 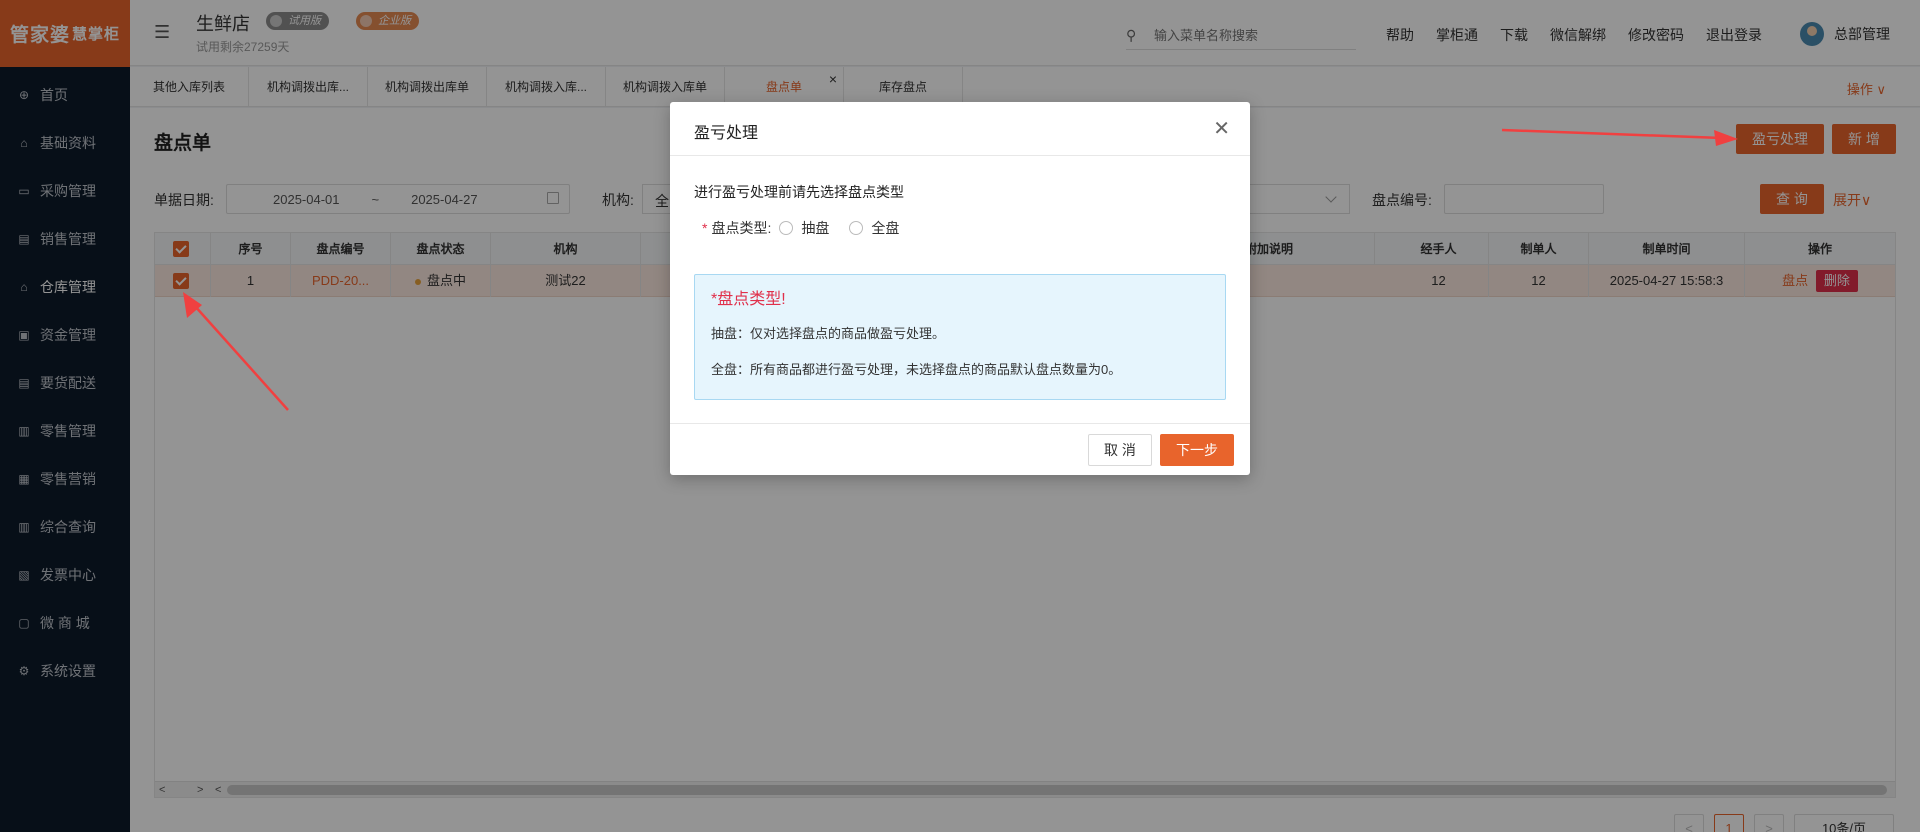 I want to click on radio-full, so click(x=856, y=228).